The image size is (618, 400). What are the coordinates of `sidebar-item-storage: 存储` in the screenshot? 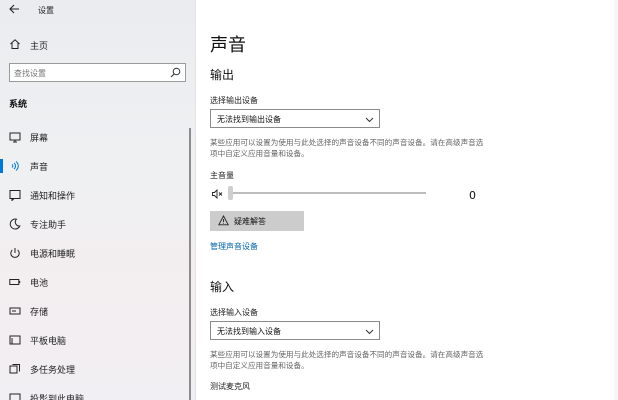 It's located at (95, 311).